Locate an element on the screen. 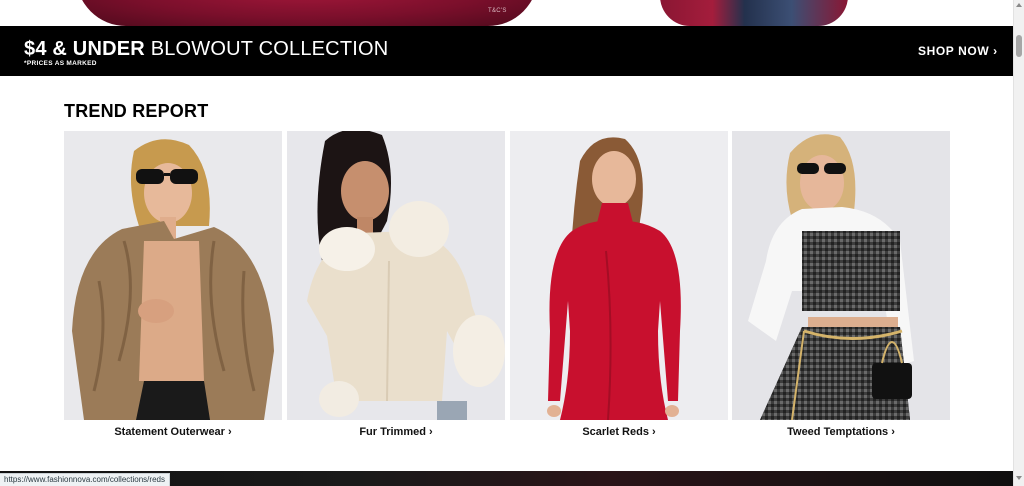 This screenshot has width=1024, height=486. trend-card-label: Tweed Temptations › is located at coordinates (841, 432).